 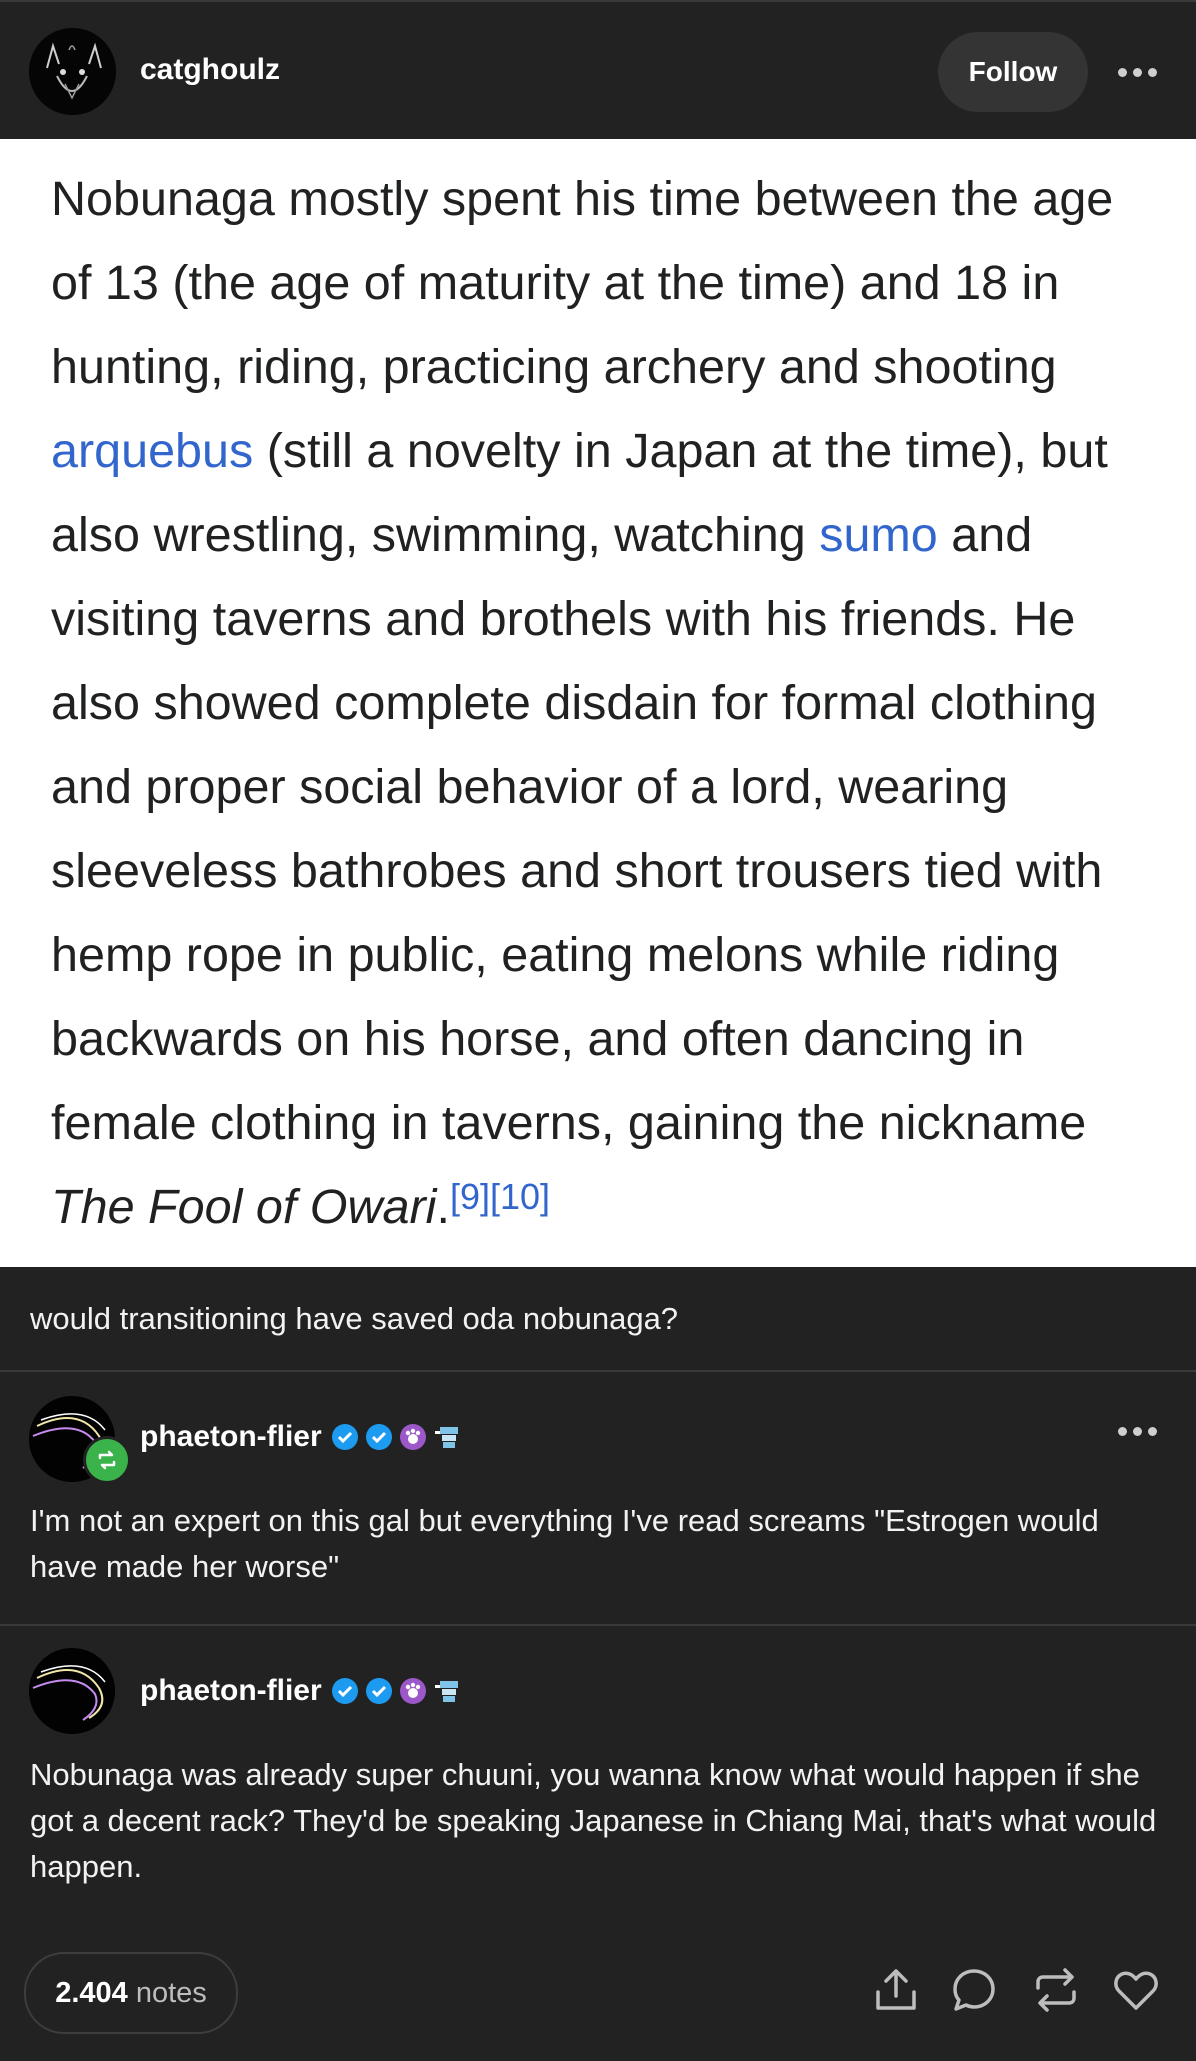 I want to click on share-icon, so click(x=896, y=1990).